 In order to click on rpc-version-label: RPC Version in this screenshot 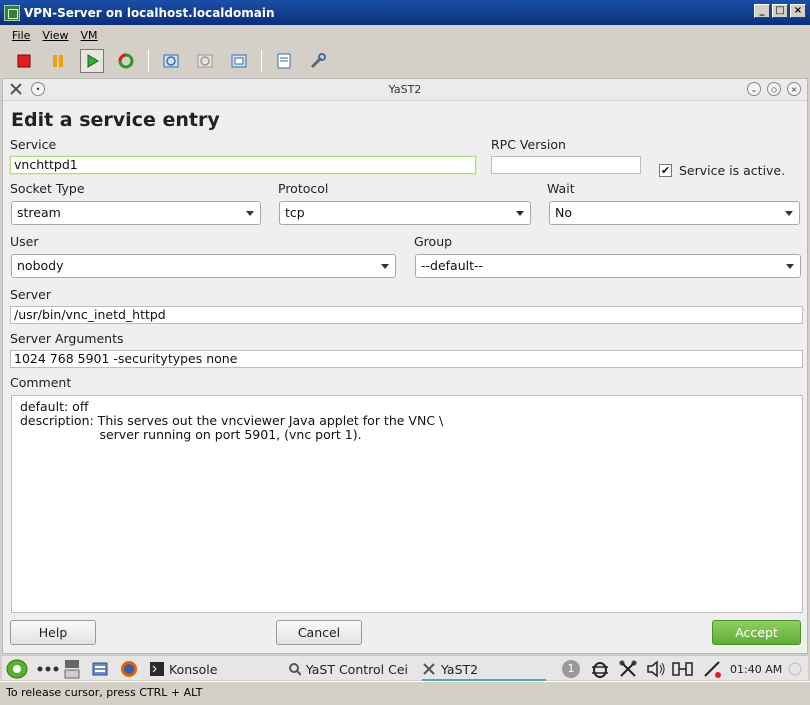, I will do `click(528, 144)`.